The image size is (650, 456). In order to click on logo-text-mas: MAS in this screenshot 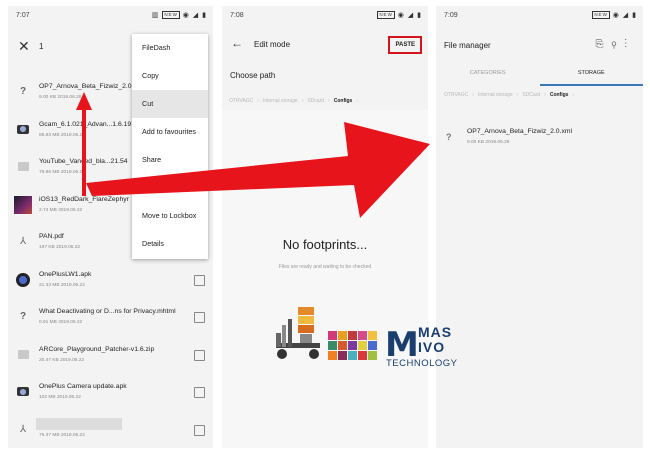, I will do `click(435, 332)`.